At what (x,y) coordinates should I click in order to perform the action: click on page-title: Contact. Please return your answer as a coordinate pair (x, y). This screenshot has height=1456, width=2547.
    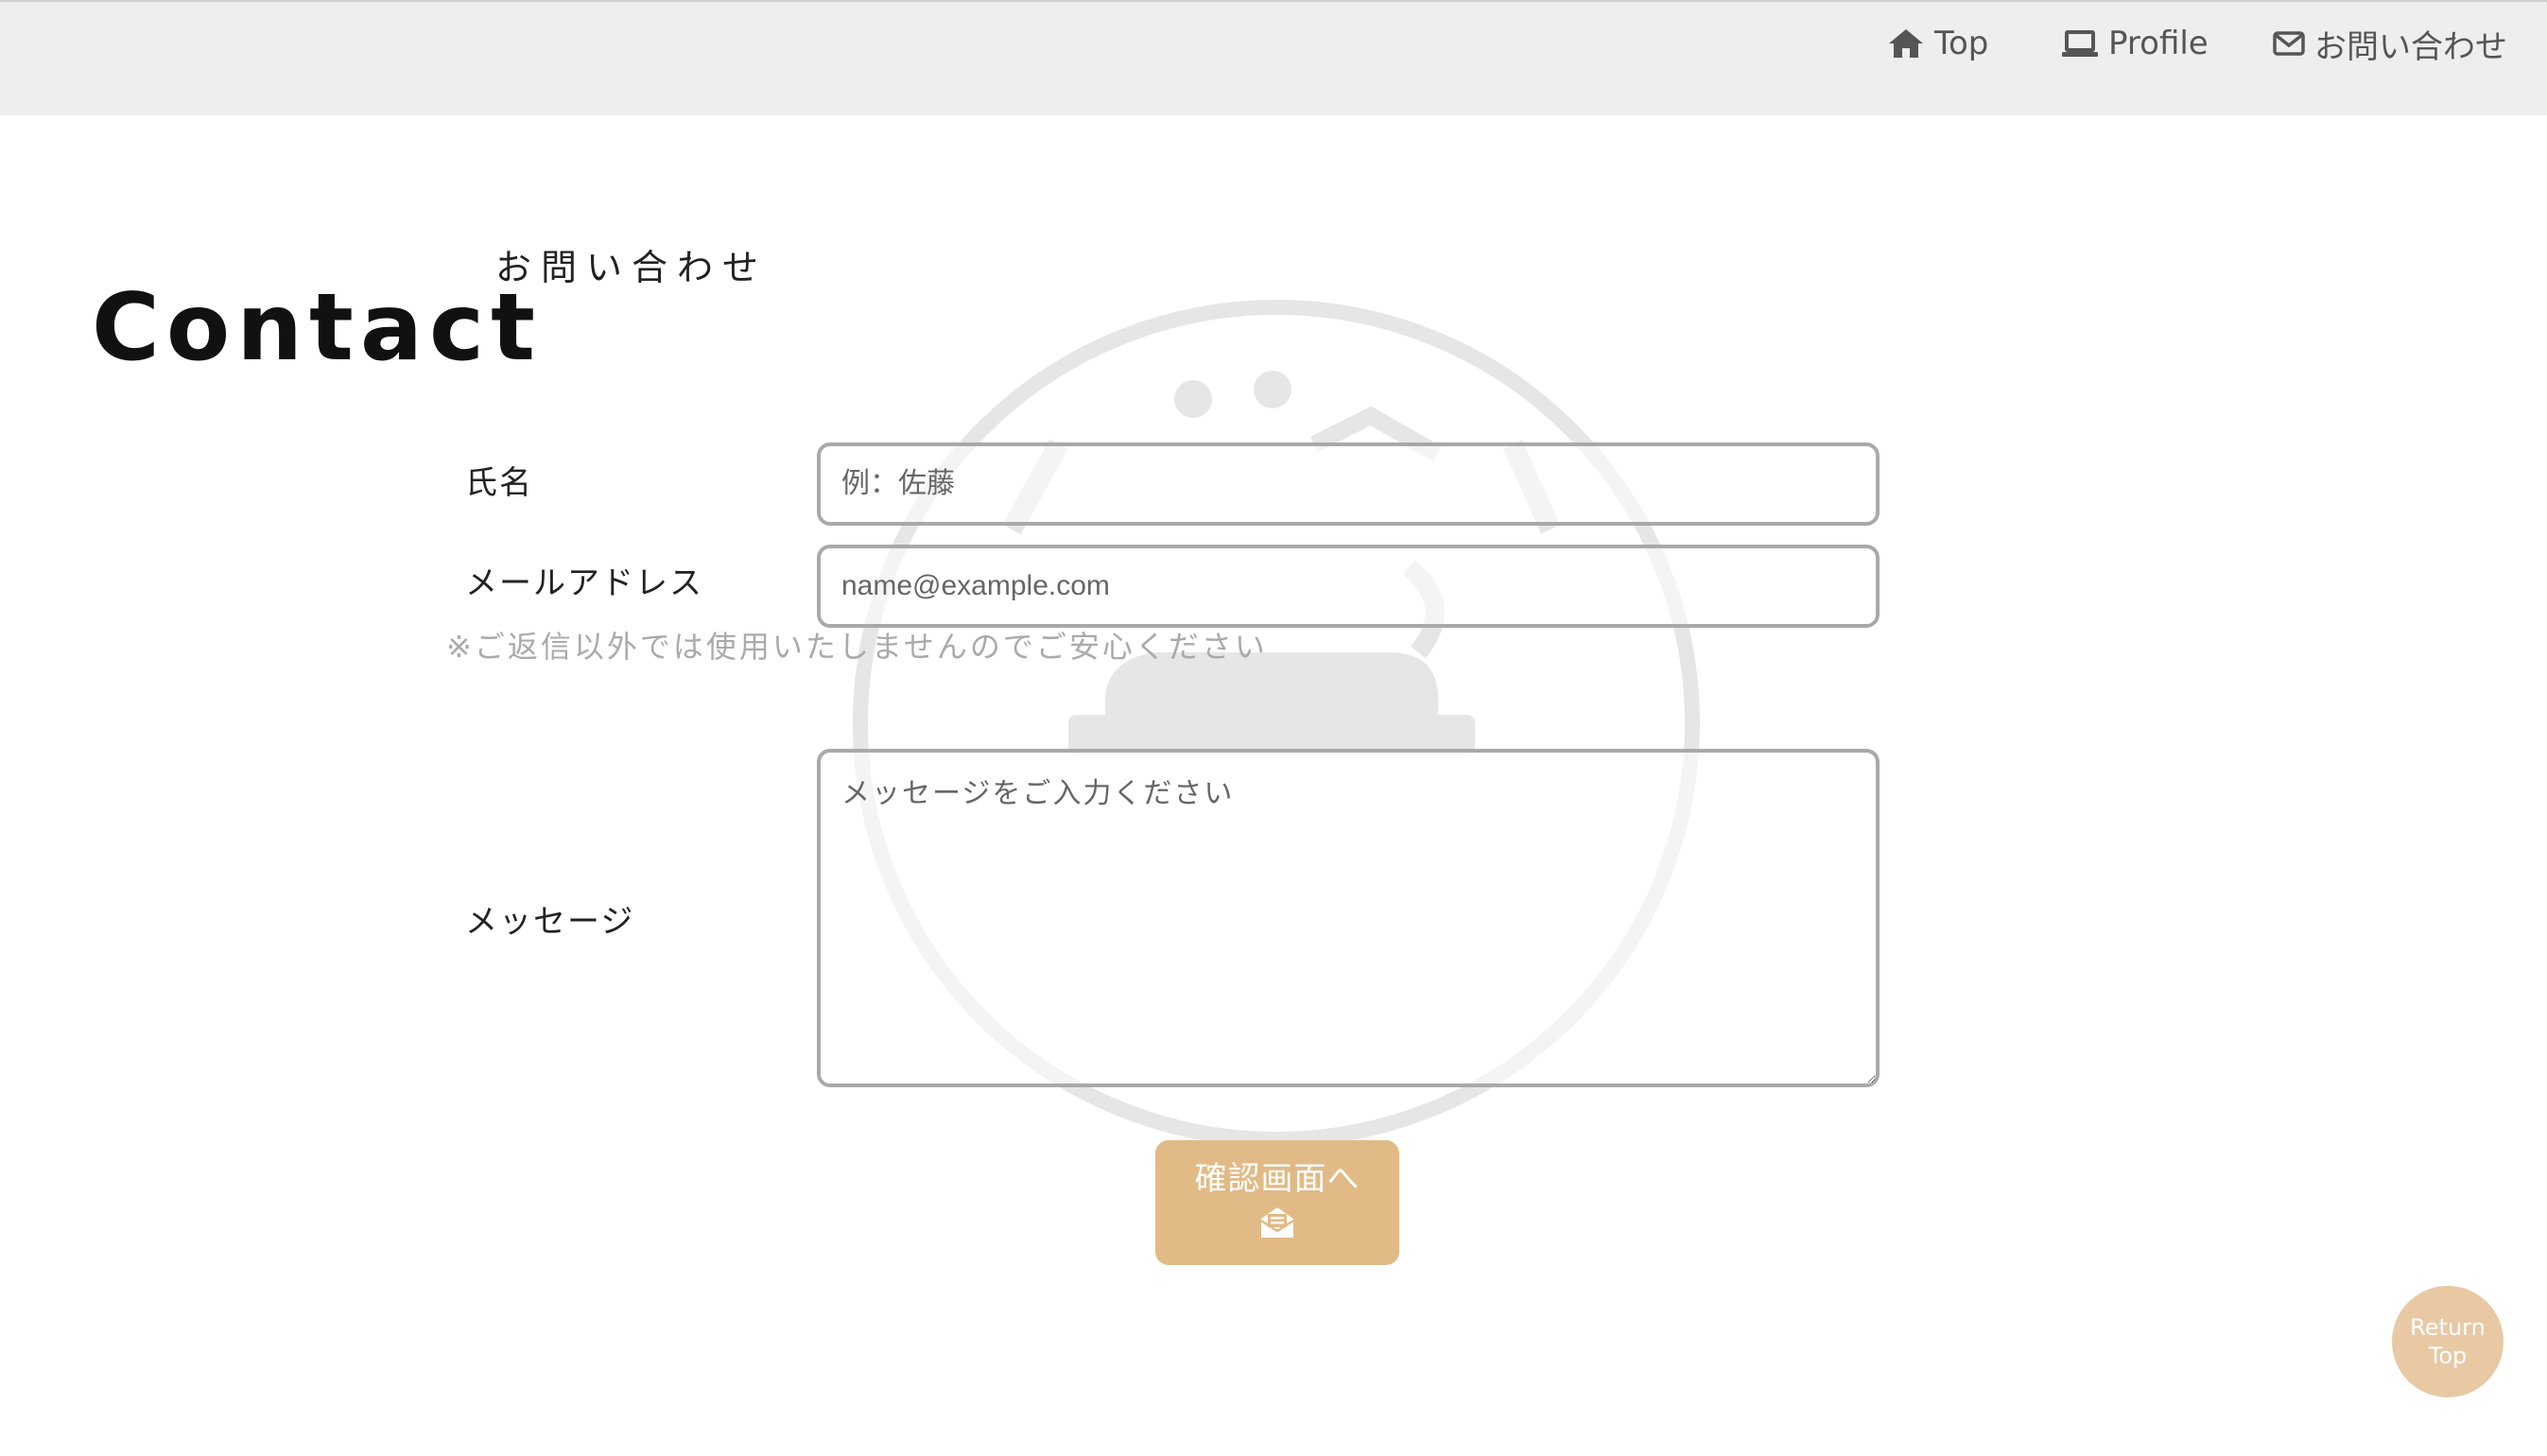
    Looking at the image, I should click on (317, 327).